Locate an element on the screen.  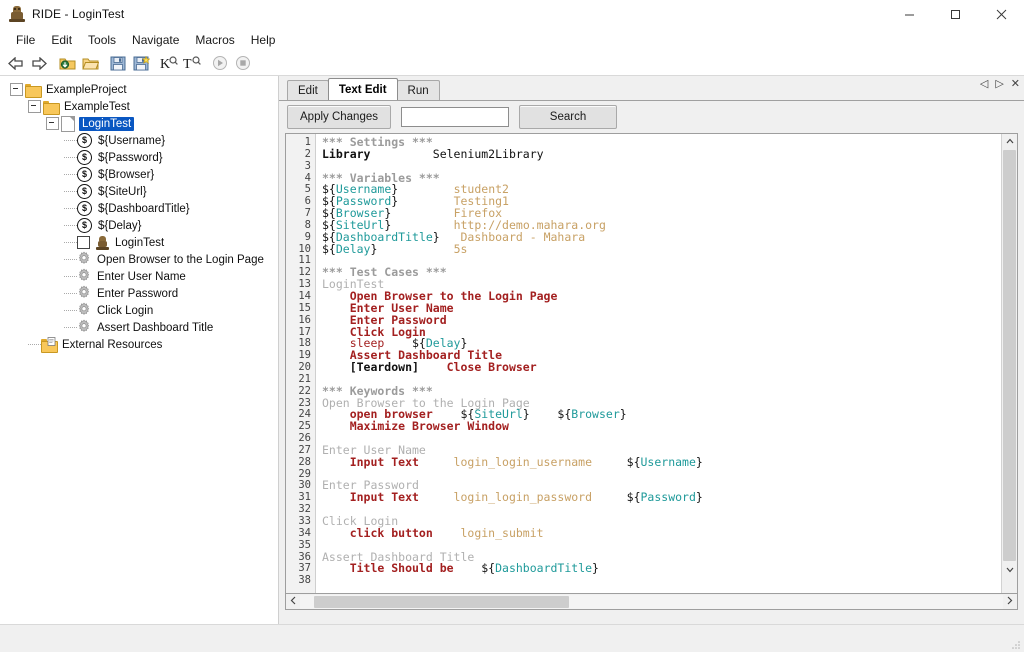
tab-text-edit: Text Edit is located at coordinates (362, 89).